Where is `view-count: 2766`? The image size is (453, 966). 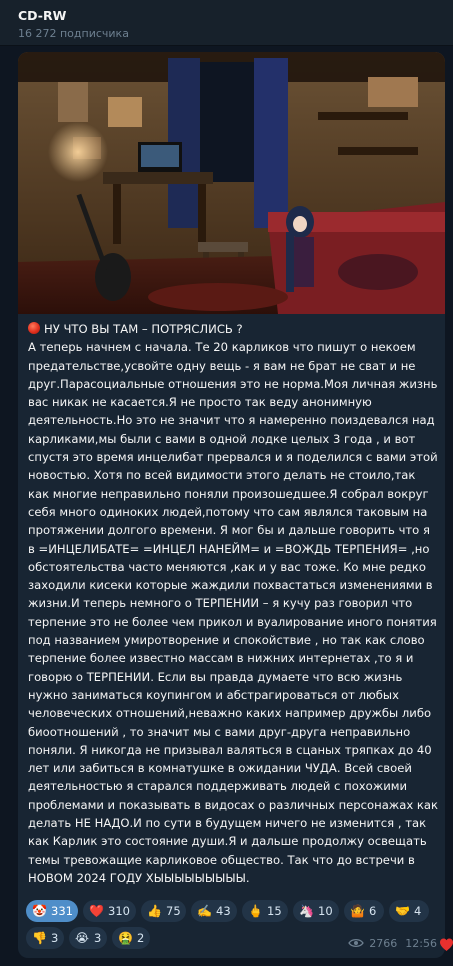
view-count: 2766 is located at coordinates (383, 943).